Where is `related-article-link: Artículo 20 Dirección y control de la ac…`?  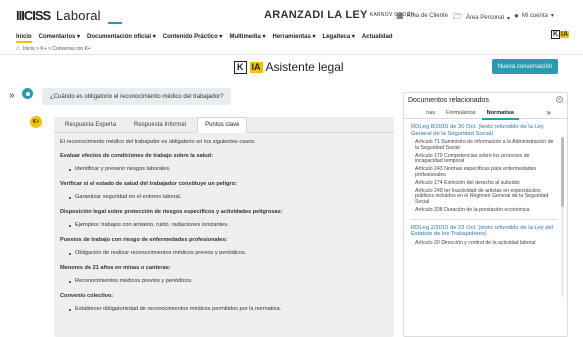 related-article-link: Artículo 20 Dirección y control de la ac… is located at coordinates (484, 243).